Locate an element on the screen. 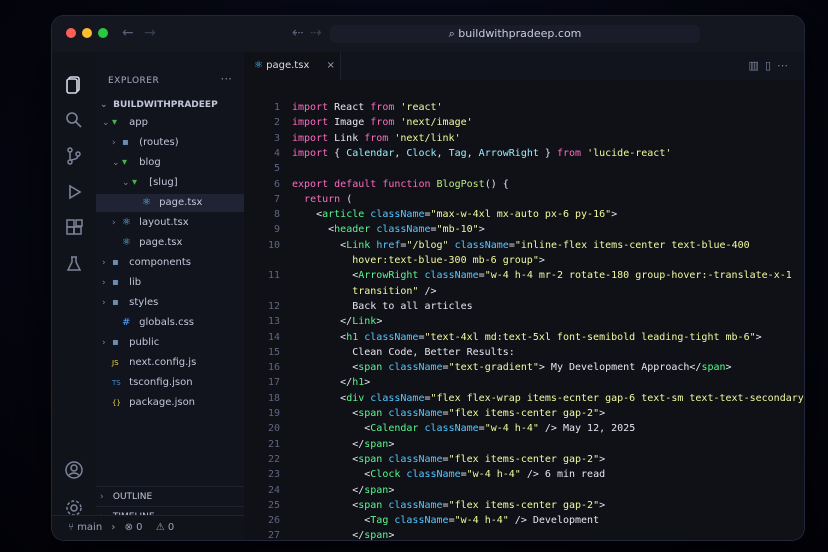  more-actions-icon: ··· is located at coordinates (226, 79).